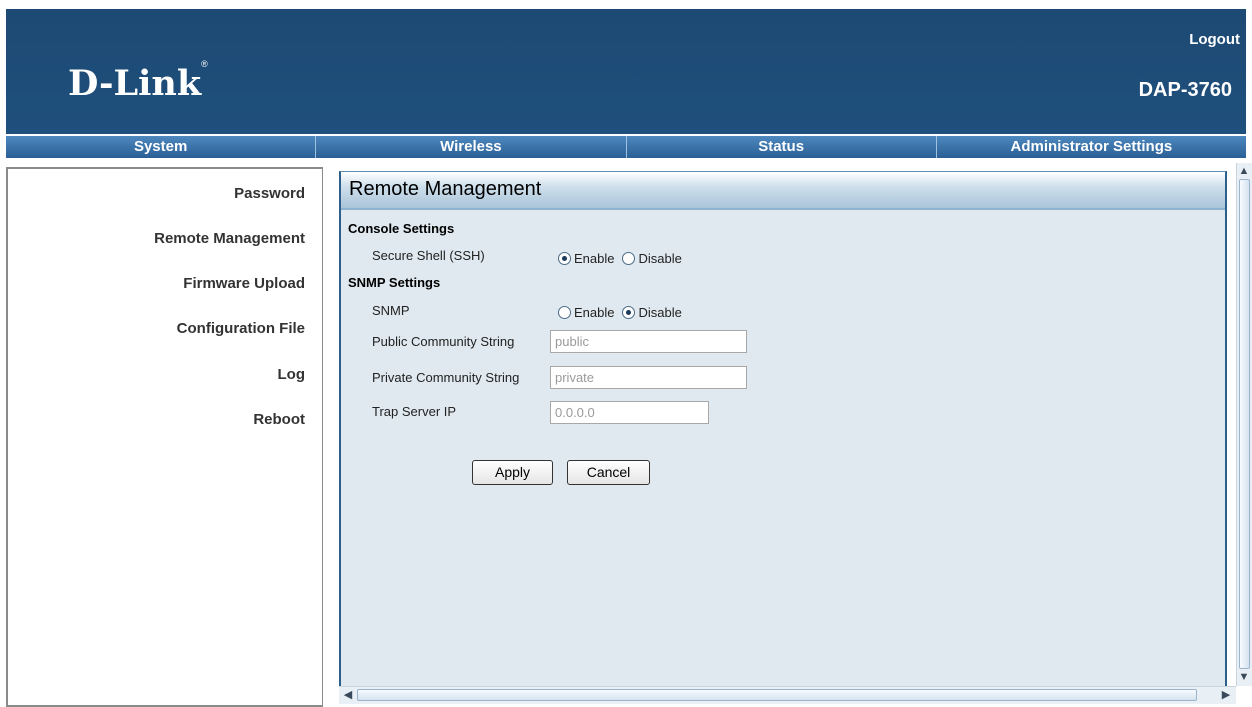 The width and height of the screenshot is (1252, 707). What do you see at coordinates (401, 228) in the screenshot?
I see `console-settings-heading: Console Settings` at bounding box center [401, 228].